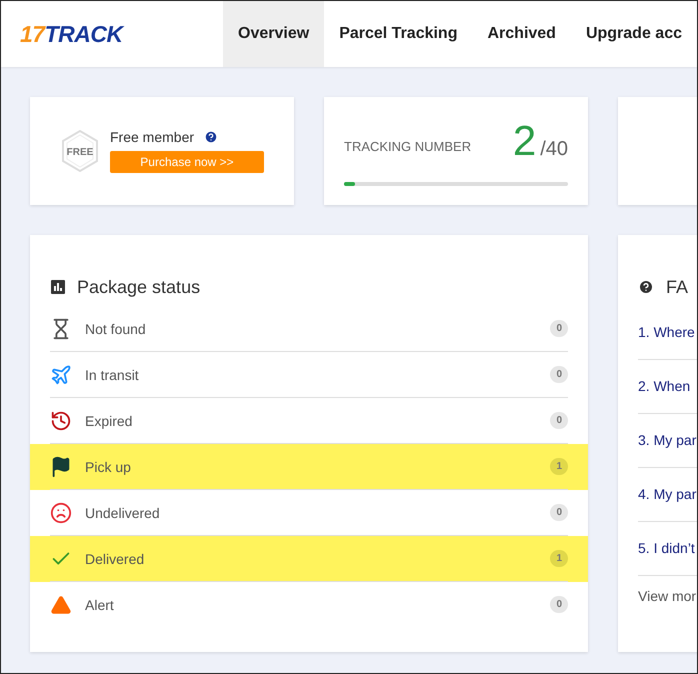  What do you see at coordinates (521, 34) in the screenshot?
I see `nav-tab: Archived` at bounding box center [521, 34].